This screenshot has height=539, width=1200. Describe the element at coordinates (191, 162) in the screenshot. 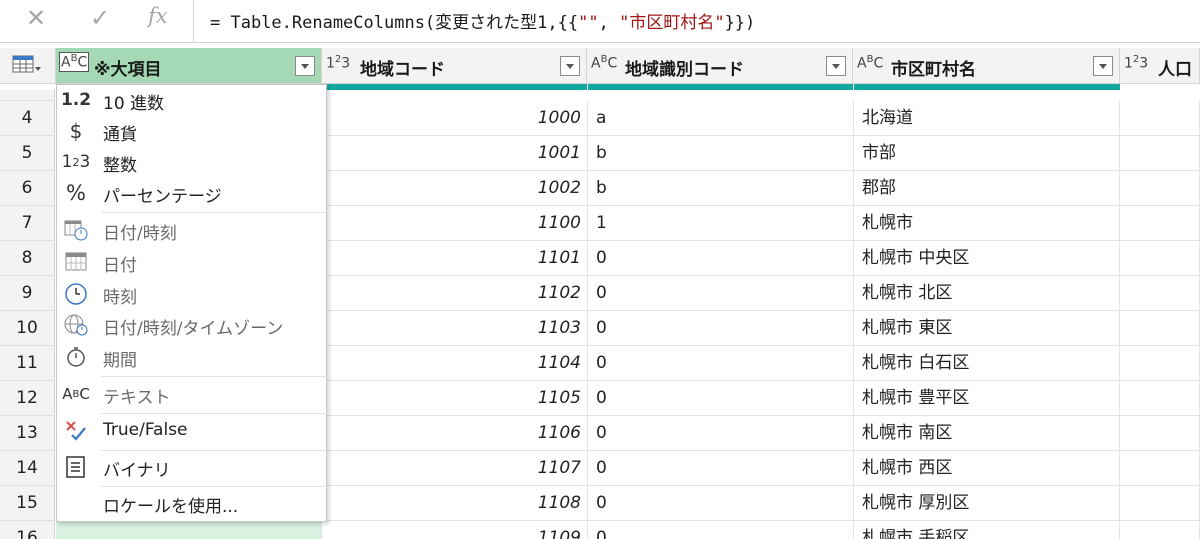

I see `menu-item-whole-number: 123 整数` at that location.